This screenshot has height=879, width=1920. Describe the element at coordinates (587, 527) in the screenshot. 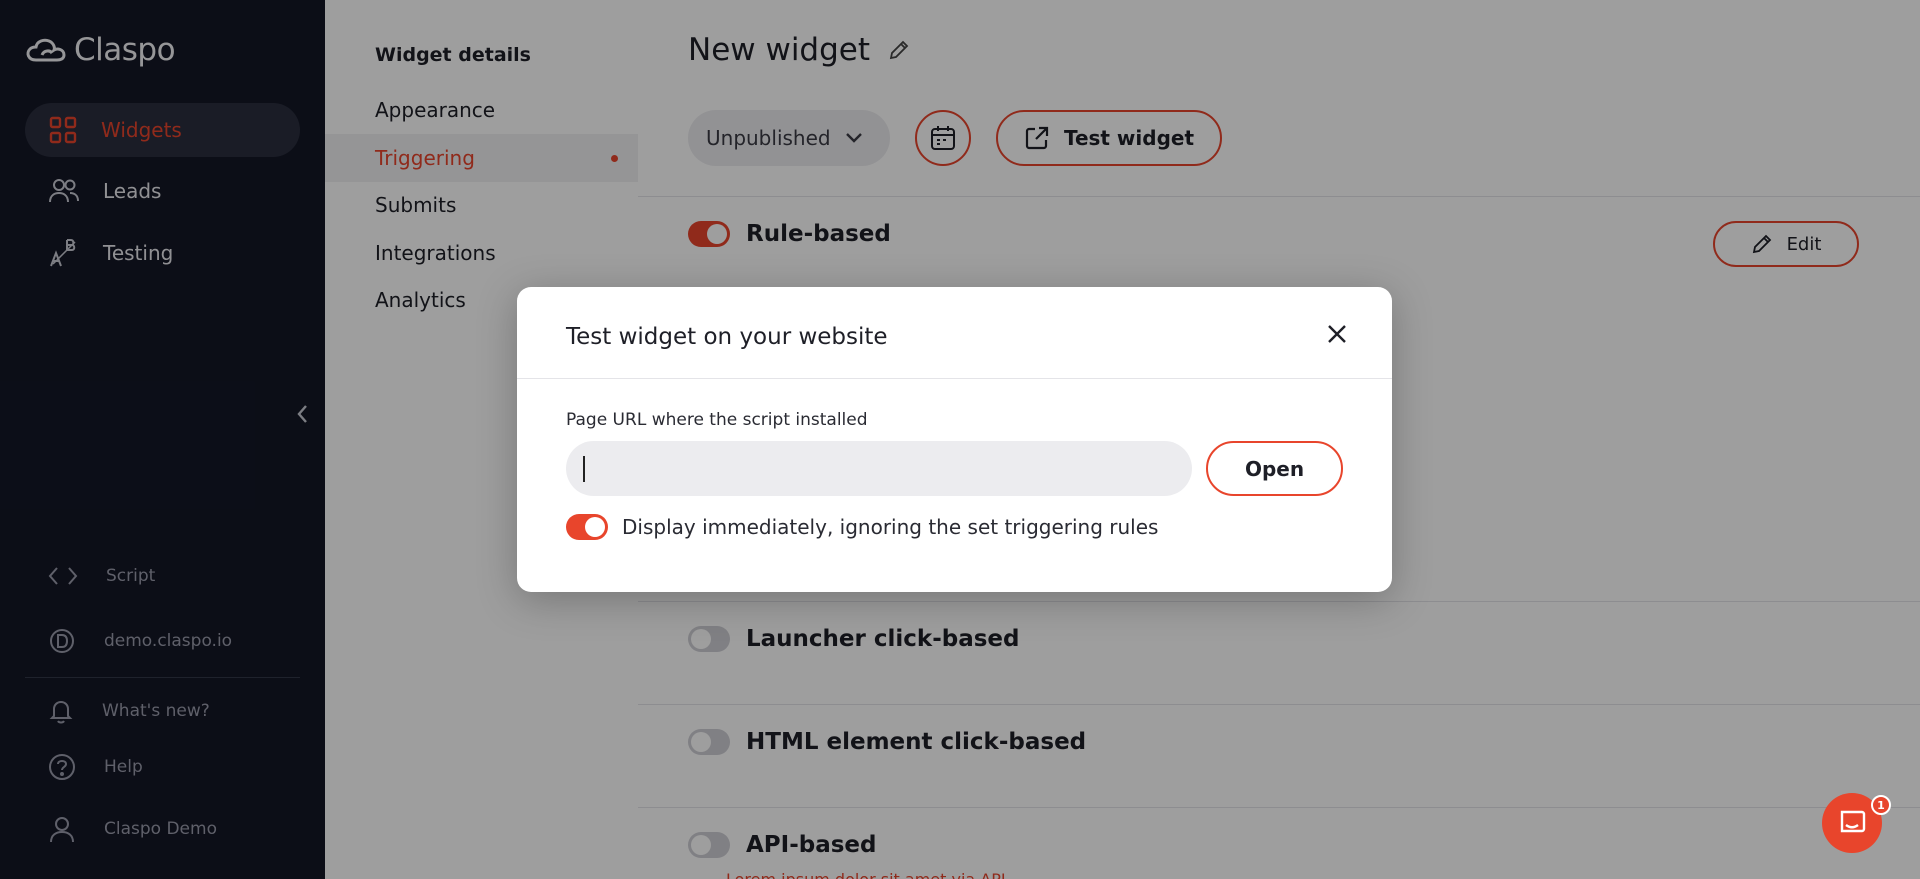

I see `display-immediately-toggle` at that location.